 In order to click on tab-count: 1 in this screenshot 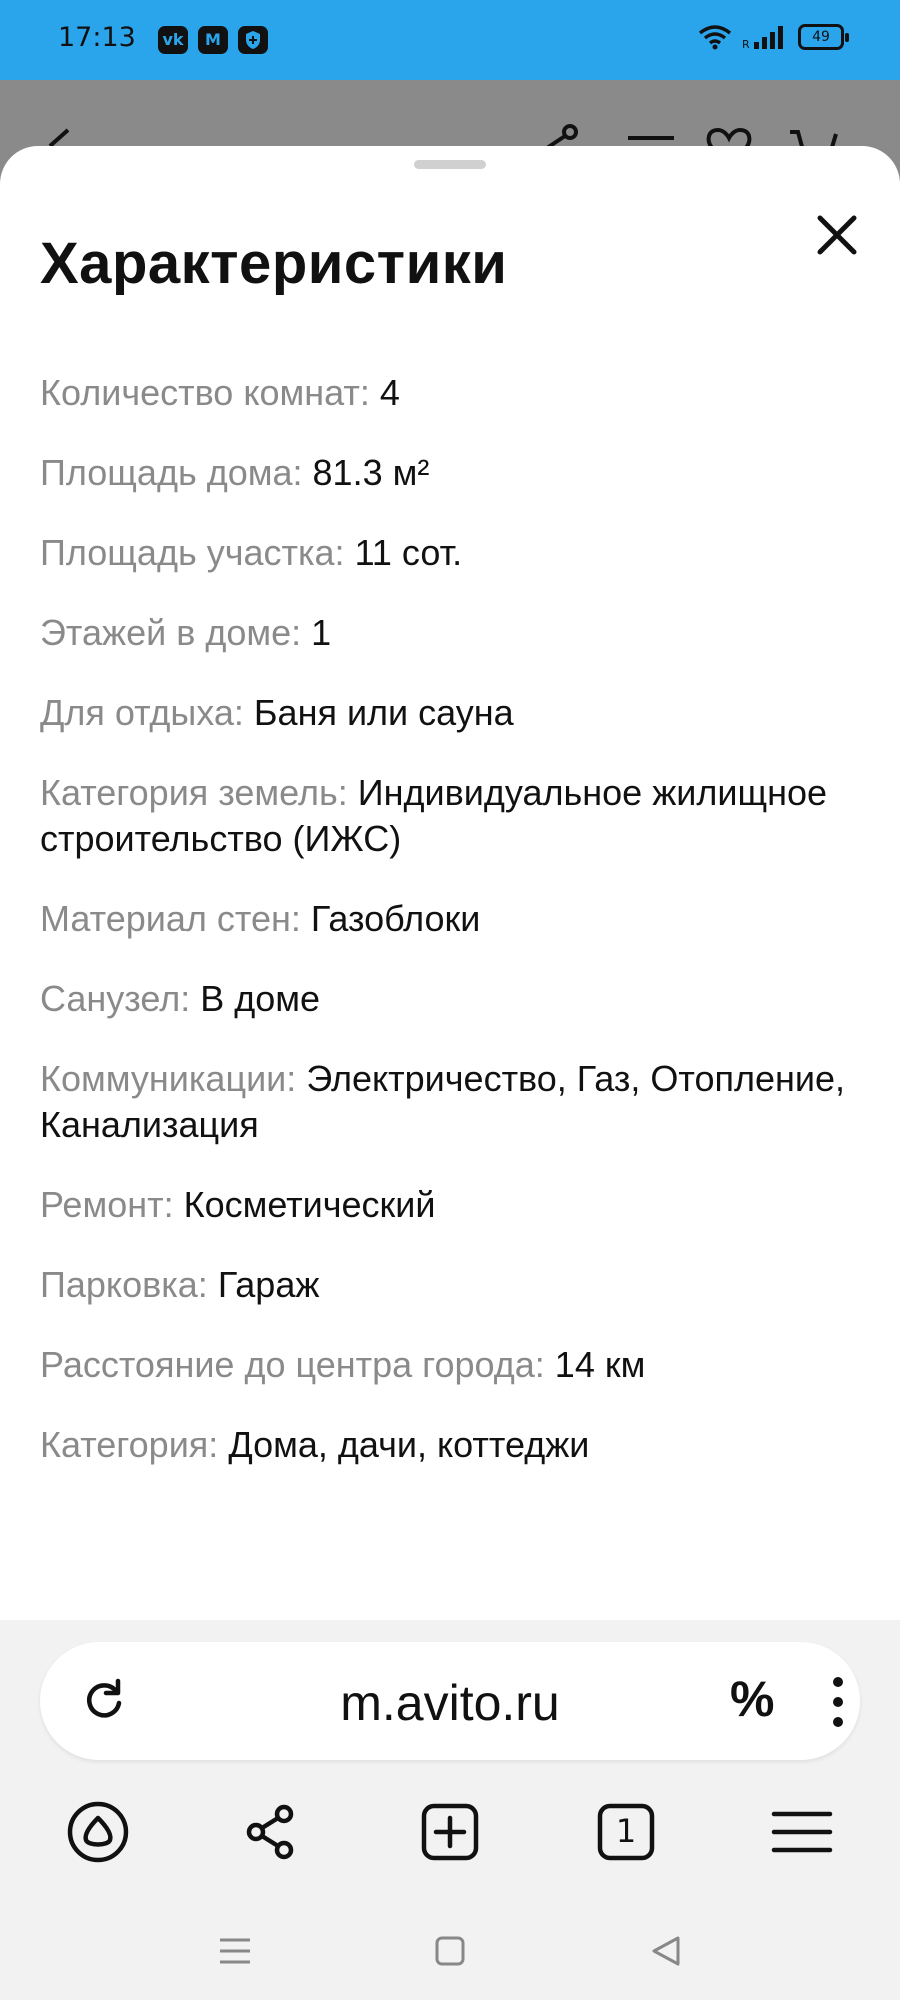, I will do `click(626, 1831)`.